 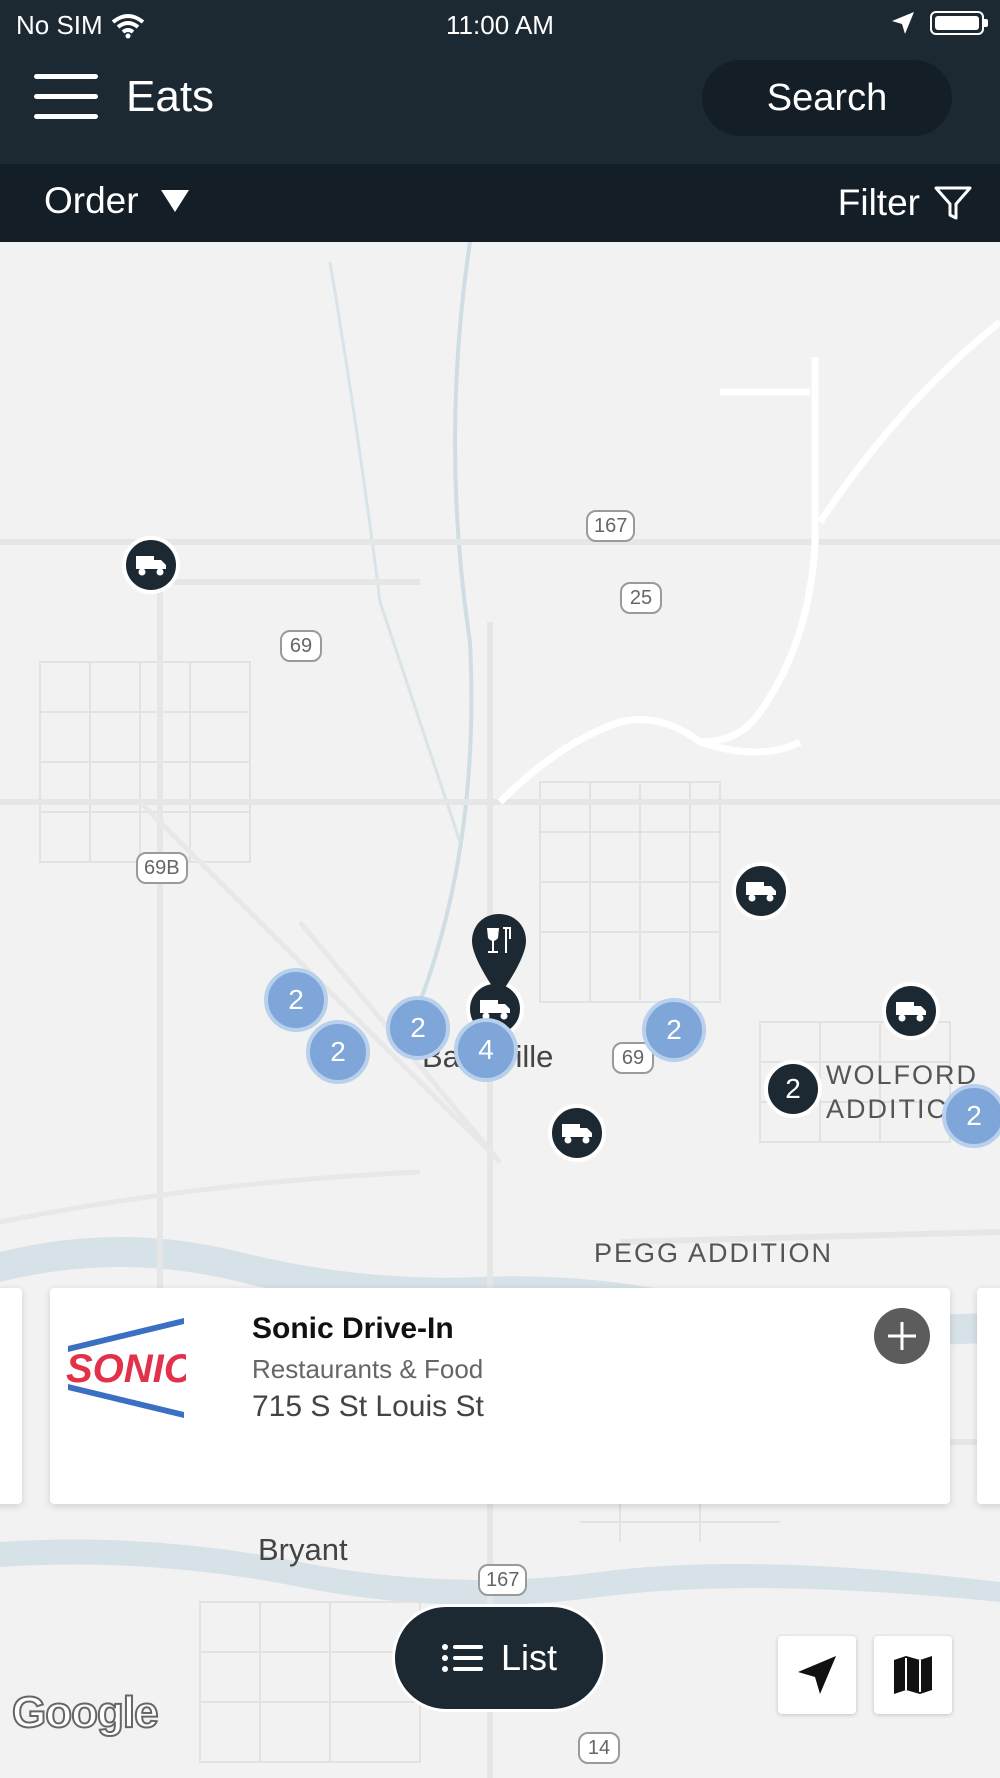 I want to click on battery-icon, so click(x=959, y=23).